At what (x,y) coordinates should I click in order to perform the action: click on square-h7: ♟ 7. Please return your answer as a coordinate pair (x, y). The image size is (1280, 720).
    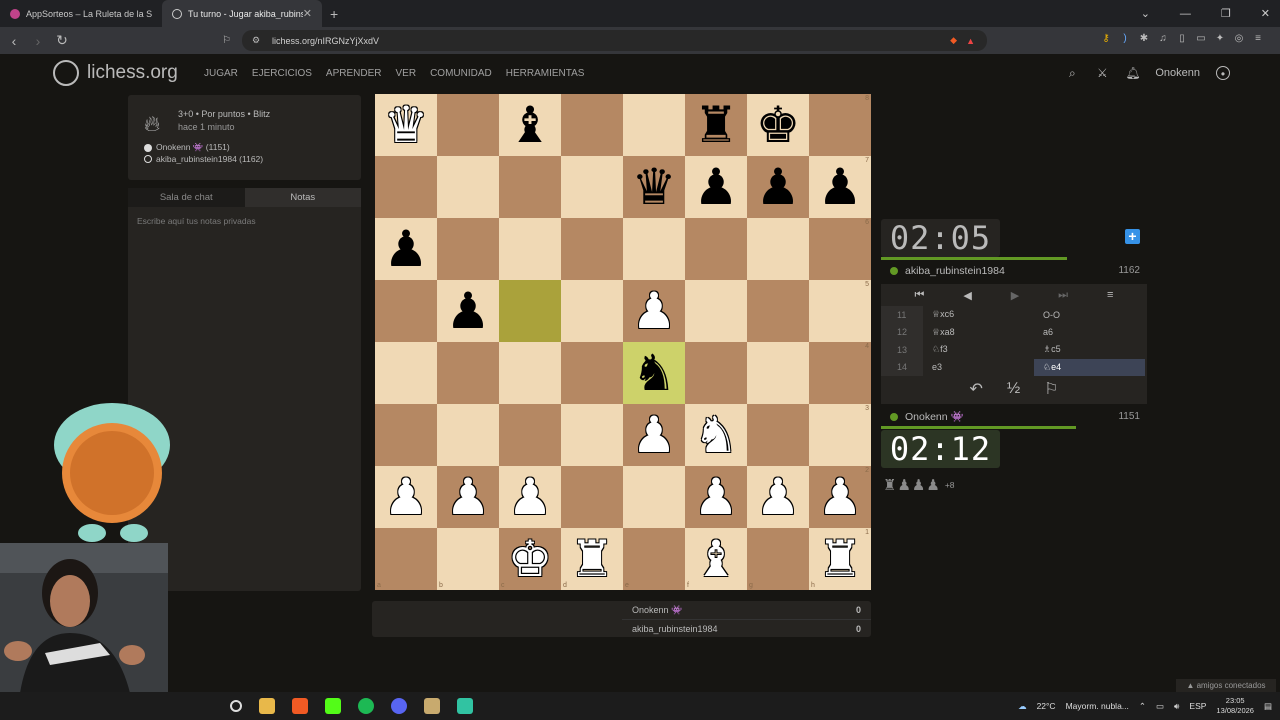
    Looking at the image, I should click on (840, 187).